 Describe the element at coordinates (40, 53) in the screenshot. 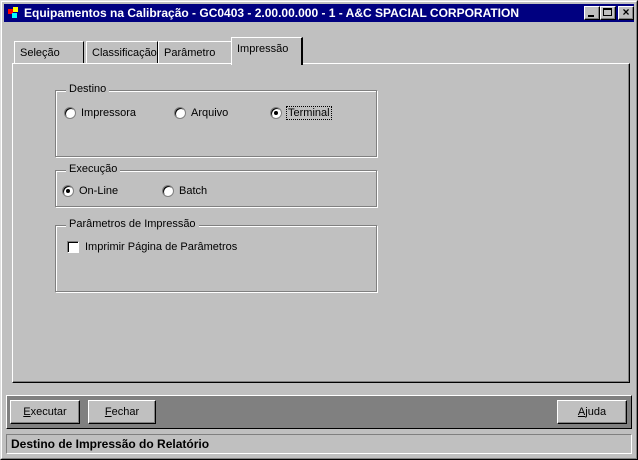

I see `tab-label: Seleção` at that location.